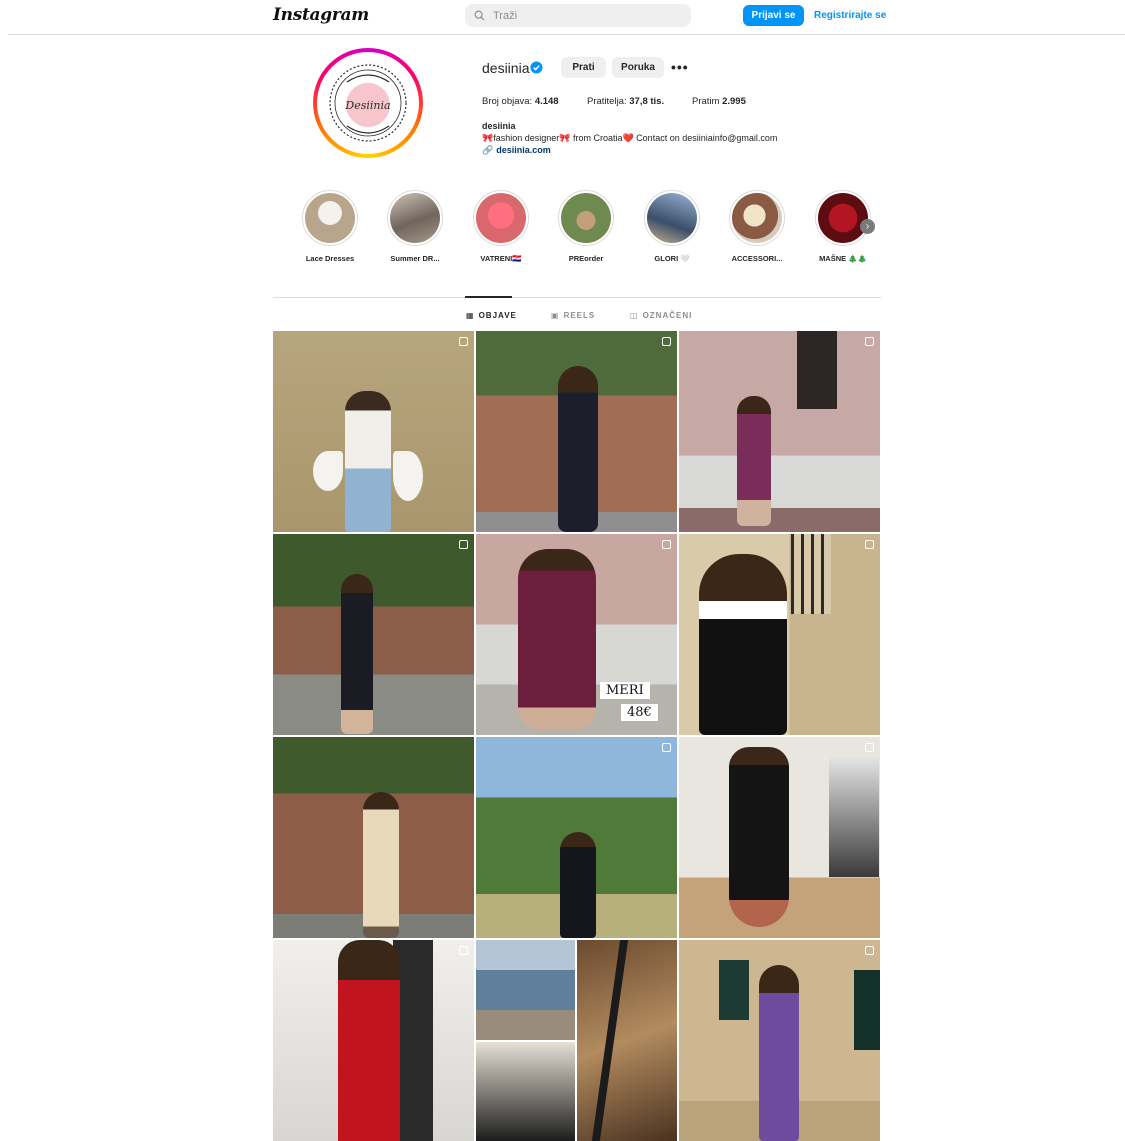 Image resolution: width=1125 pixels, height=1141 pixels. Describe the element at coordinates (501, 226) in the screenshot. I see `story-highlight: VATRENI🇭🇷` at that location.